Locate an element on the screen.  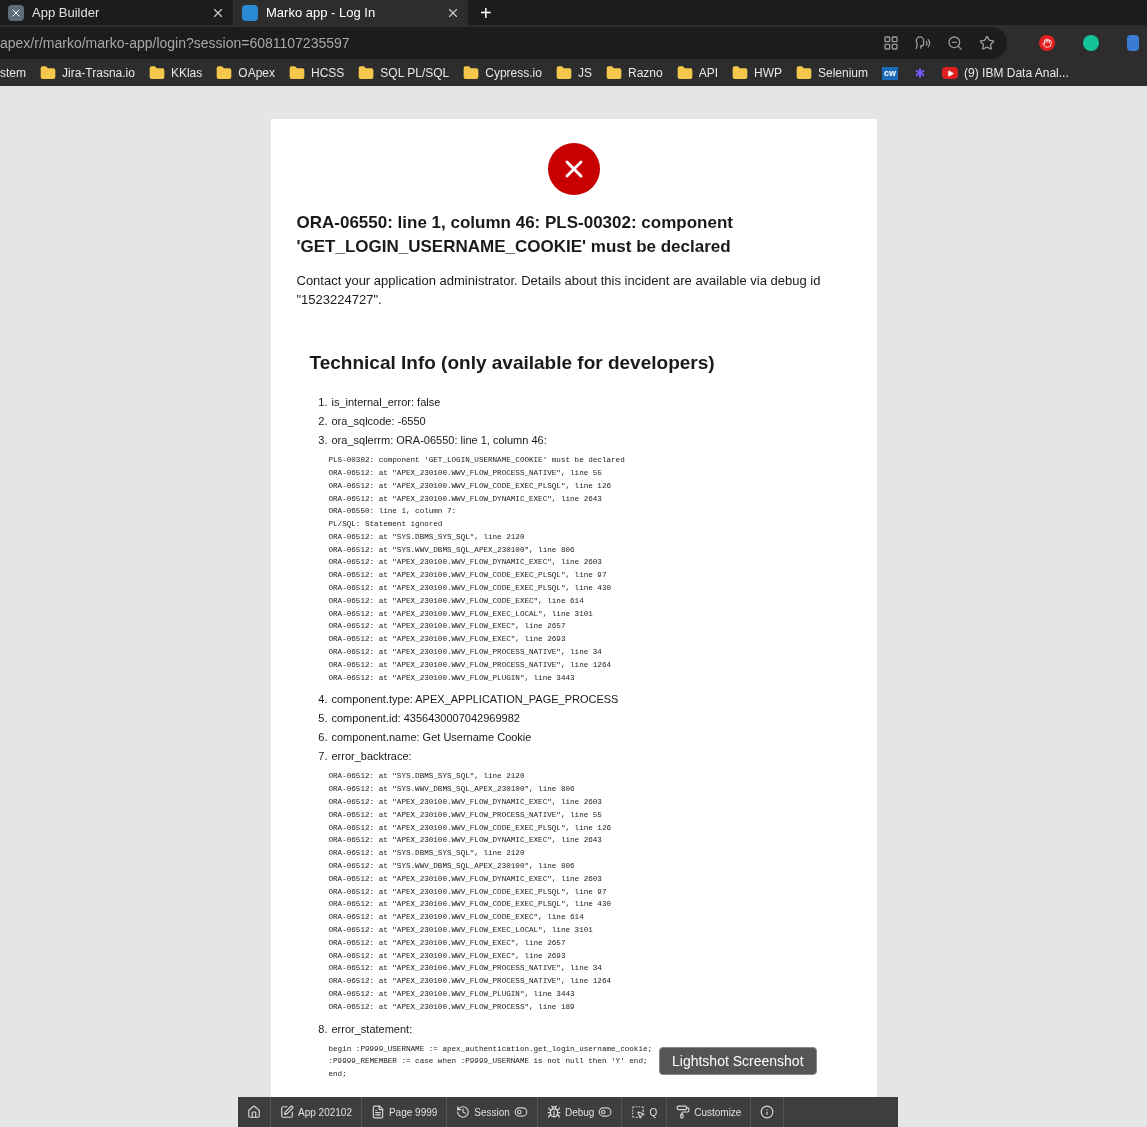
info-item: component.type: APEX_APPLICATION_PAGE_PROCESS is located at coordinates (475, 700).